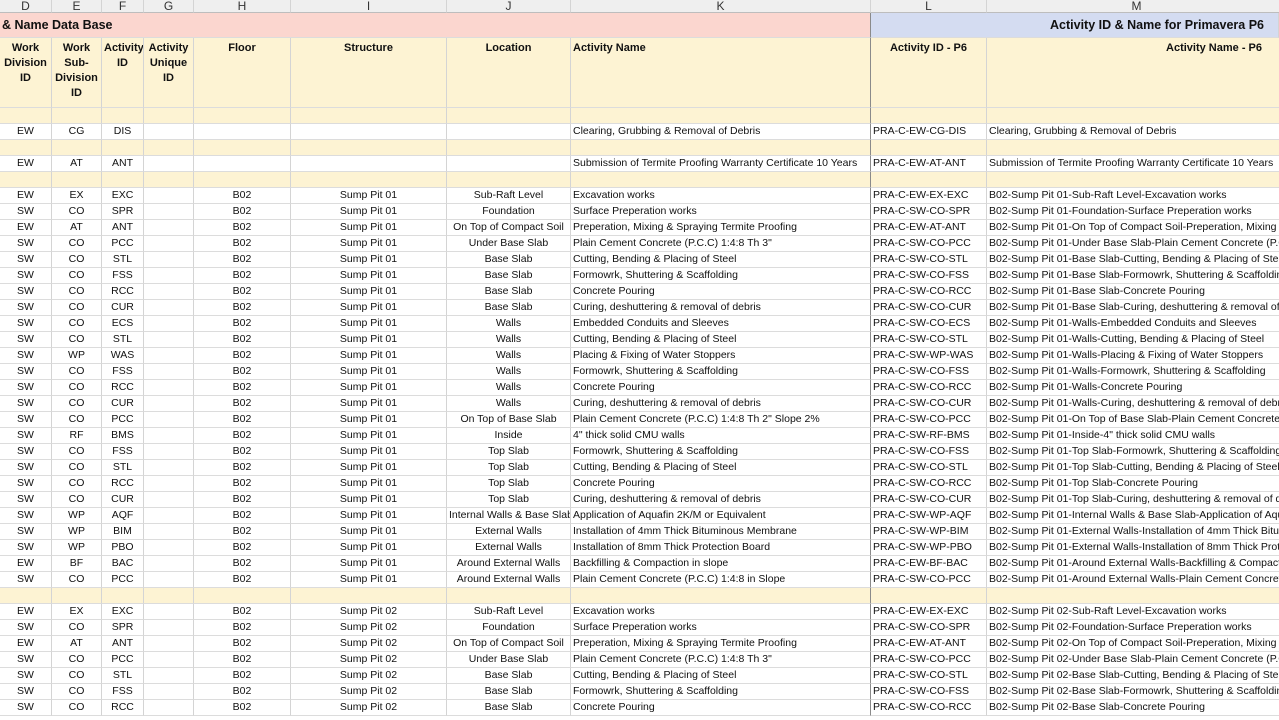  I want to click on cell-f: SPR, so click(123, 628).